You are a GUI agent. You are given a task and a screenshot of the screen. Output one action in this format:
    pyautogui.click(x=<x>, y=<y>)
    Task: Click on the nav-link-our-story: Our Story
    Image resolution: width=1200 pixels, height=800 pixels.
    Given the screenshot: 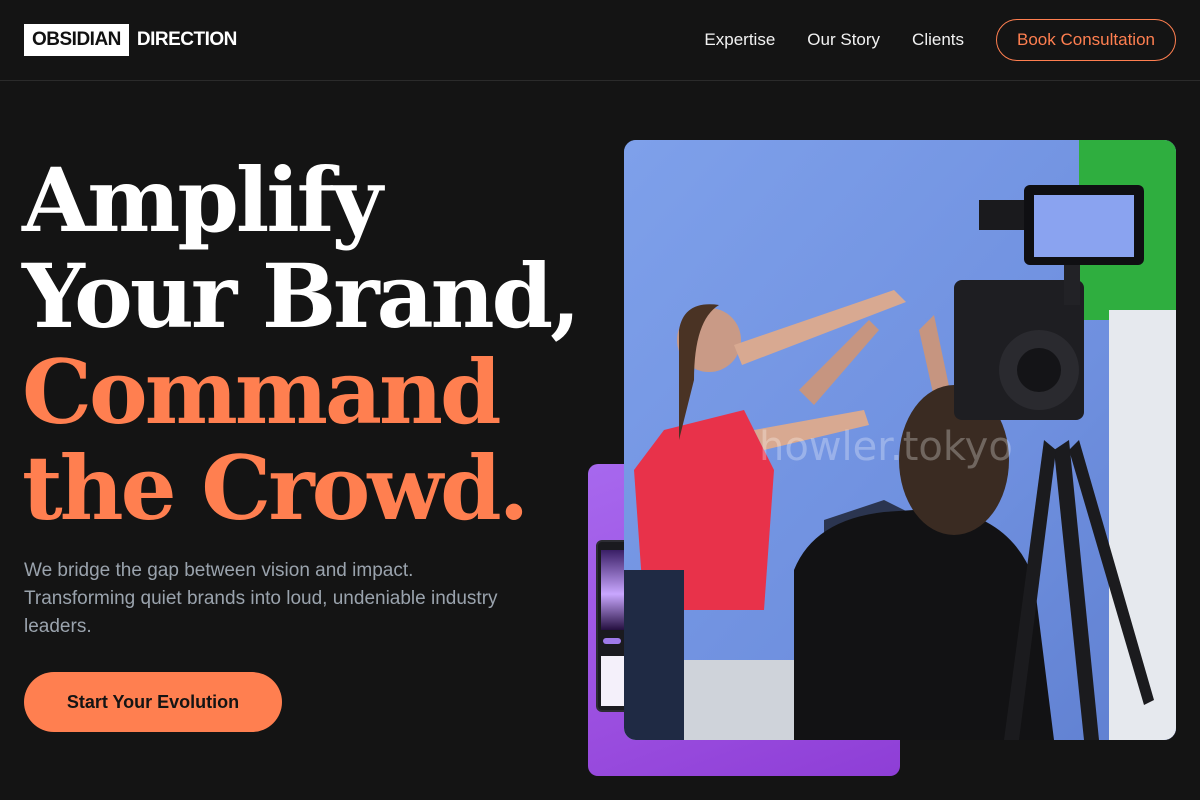 What is the action you would take?
    pyautogui.click(x=843, y=40)
    